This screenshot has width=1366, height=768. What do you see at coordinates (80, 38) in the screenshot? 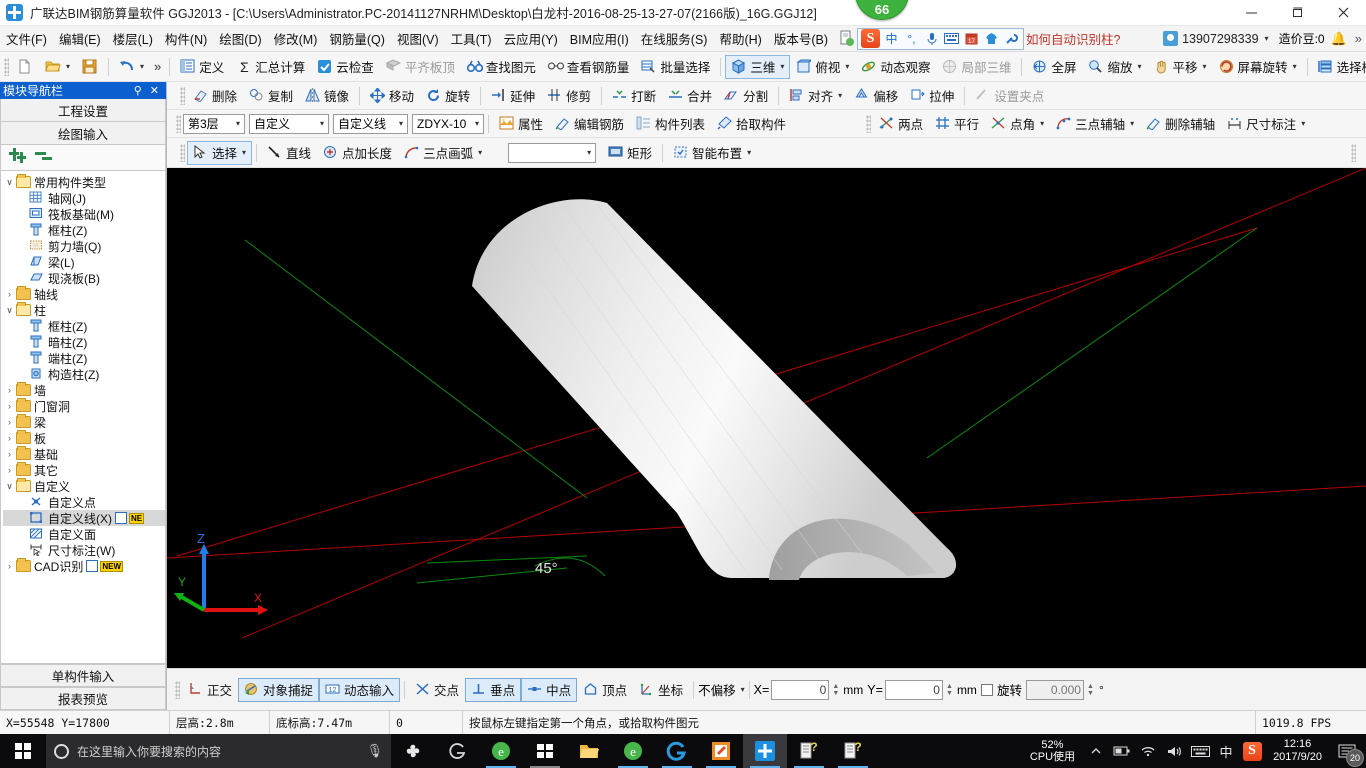
I see `menu-edit: 编辑(E)` at bounding box center [80, 38].